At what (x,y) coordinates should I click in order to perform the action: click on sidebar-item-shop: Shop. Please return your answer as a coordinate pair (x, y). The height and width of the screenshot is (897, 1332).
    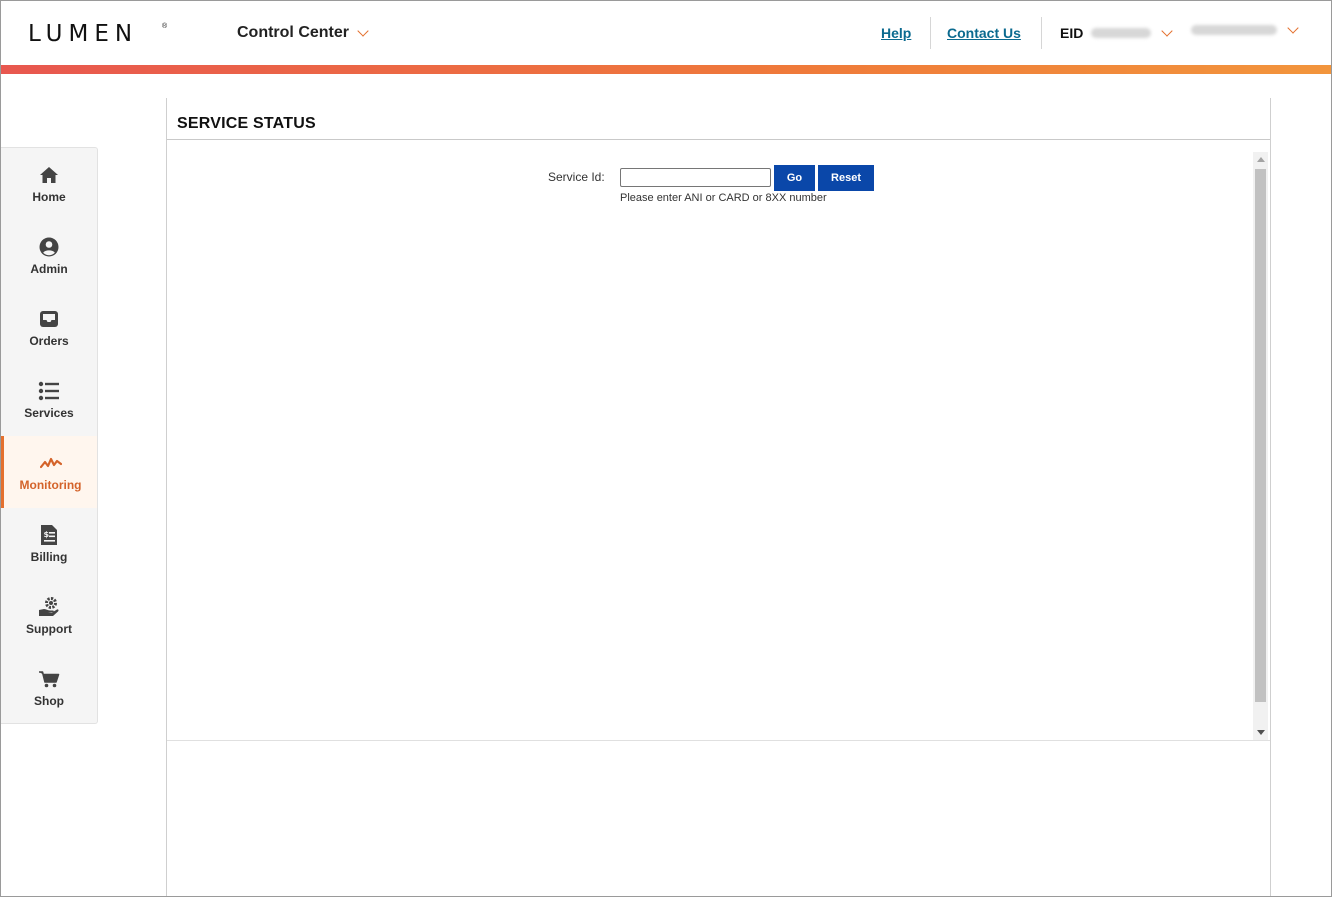
    Looking at the image, I should click on (49, 688).